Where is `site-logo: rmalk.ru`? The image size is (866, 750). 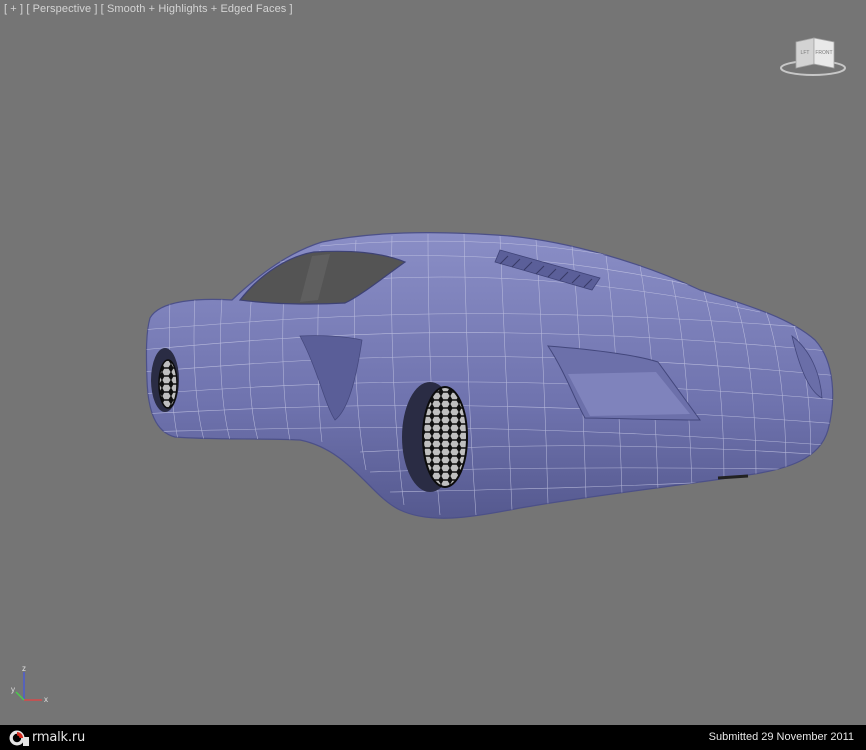 site-logo: rmalk.ru is located at coordinates (46, 737).